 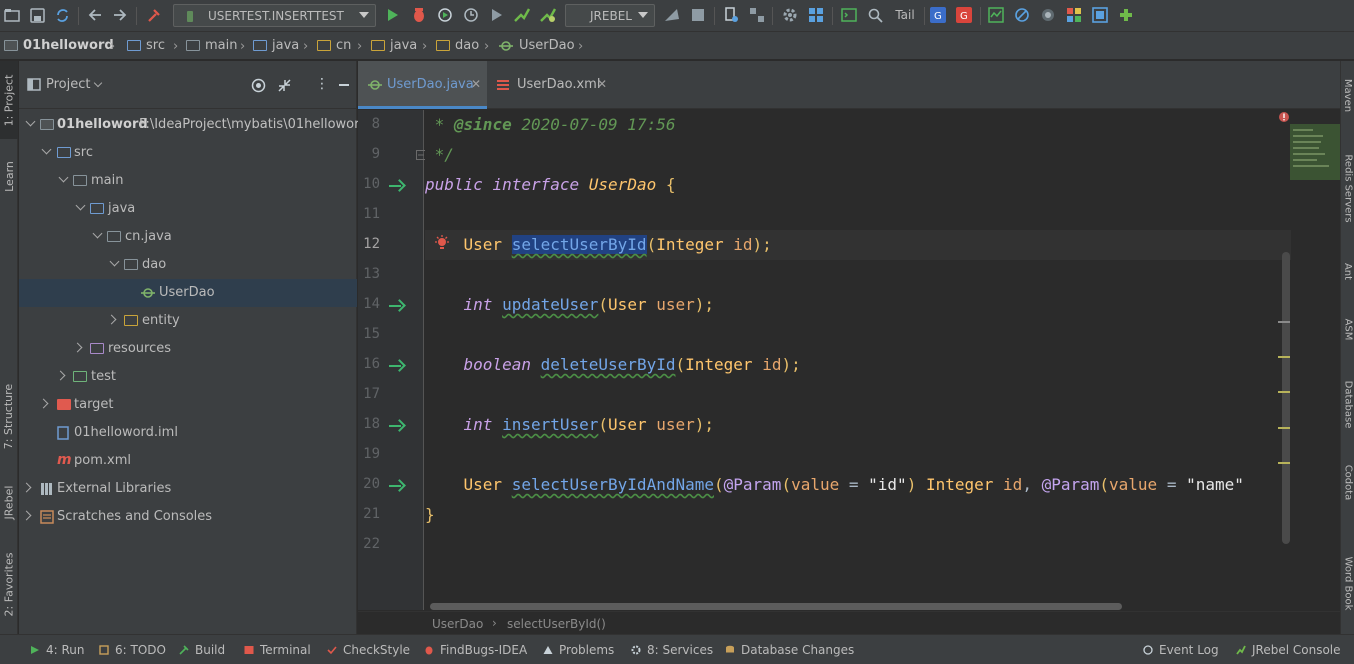 I want to click on tab-asm: ASM, so click(x=1347, y=329).